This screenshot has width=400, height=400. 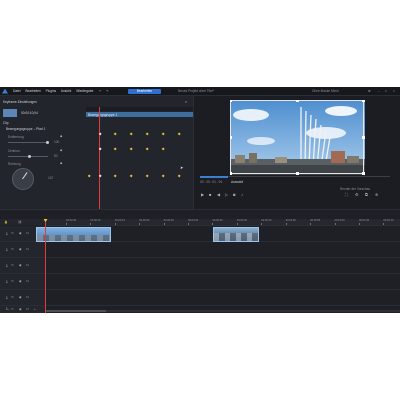 What do you see at coordinates (100, 91) in the screenshot?
I see `undo-icon: ↶` at bounding box center [100, 91].